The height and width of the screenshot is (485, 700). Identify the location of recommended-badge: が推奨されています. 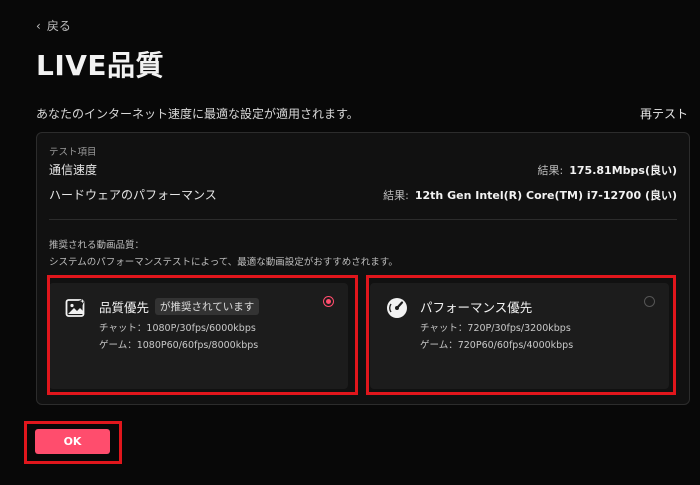
(207, 306).